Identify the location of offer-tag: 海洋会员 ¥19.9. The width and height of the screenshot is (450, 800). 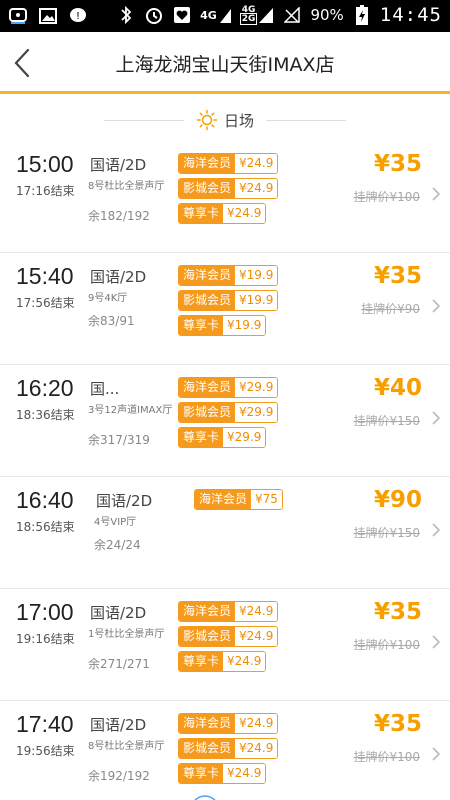
(228, 275).